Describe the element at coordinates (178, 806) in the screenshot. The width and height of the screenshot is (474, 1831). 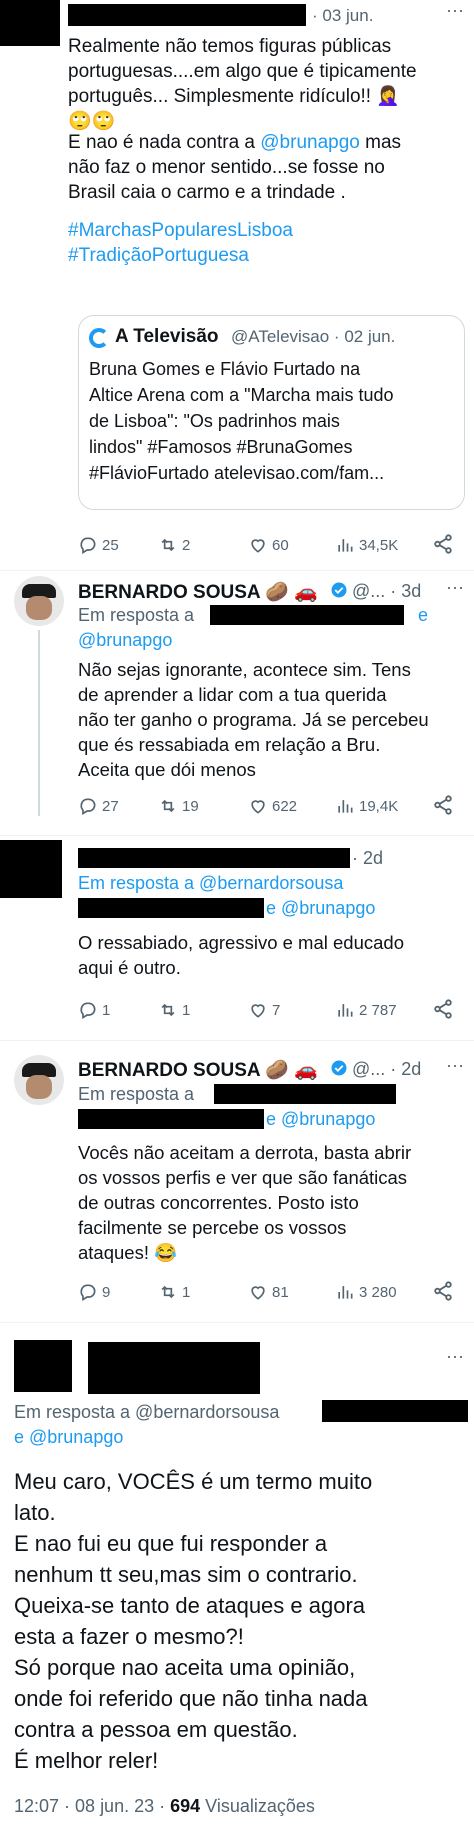
I see `retweet-button: 19` at that location.